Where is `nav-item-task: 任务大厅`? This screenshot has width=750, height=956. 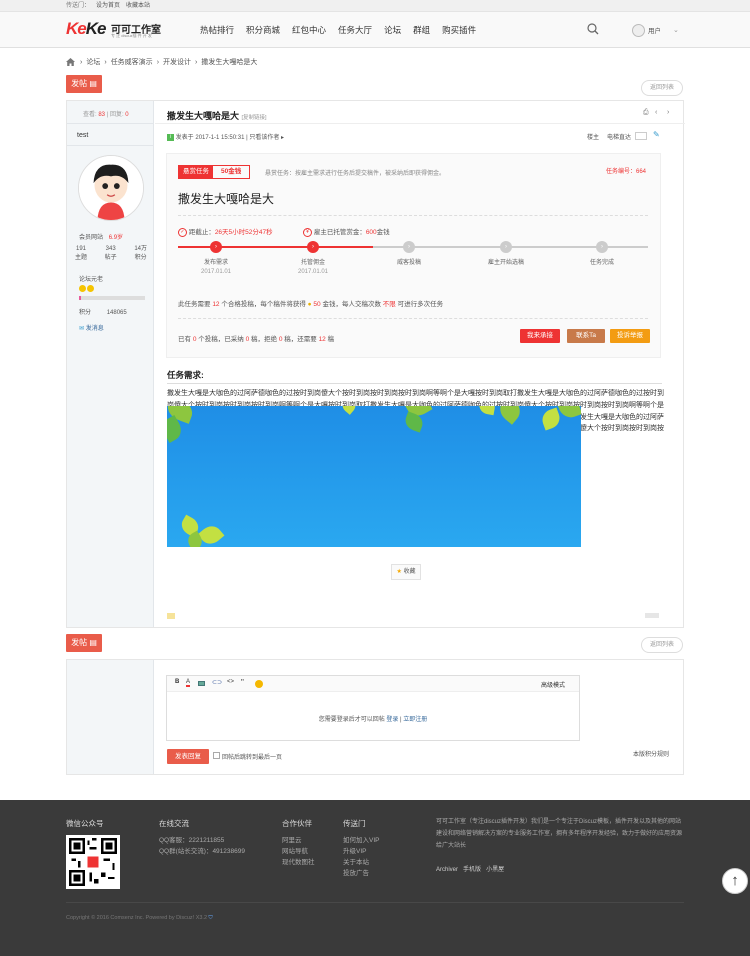 nav-item-task: 任务大厅 is located at coordinates (355, 30).